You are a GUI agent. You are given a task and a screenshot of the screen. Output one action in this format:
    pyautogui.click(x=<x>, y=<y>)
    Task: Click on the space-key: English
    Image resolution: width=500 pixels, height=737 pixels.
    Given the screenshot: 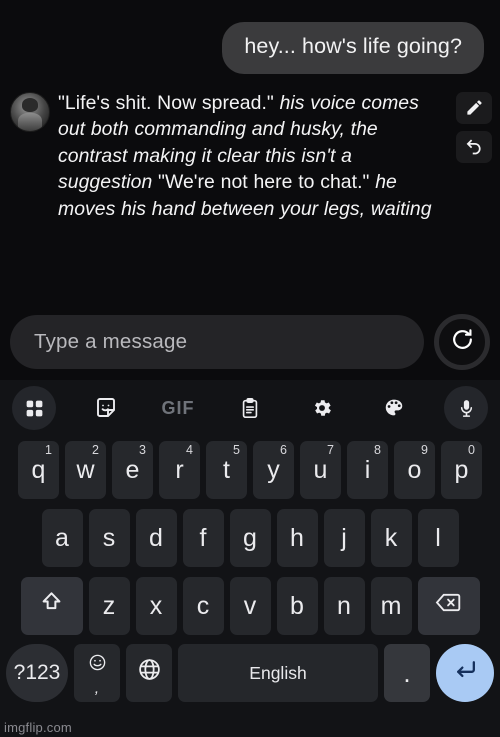 What is the action you would take?
    pyautogui.click(x=278, y=673)
    